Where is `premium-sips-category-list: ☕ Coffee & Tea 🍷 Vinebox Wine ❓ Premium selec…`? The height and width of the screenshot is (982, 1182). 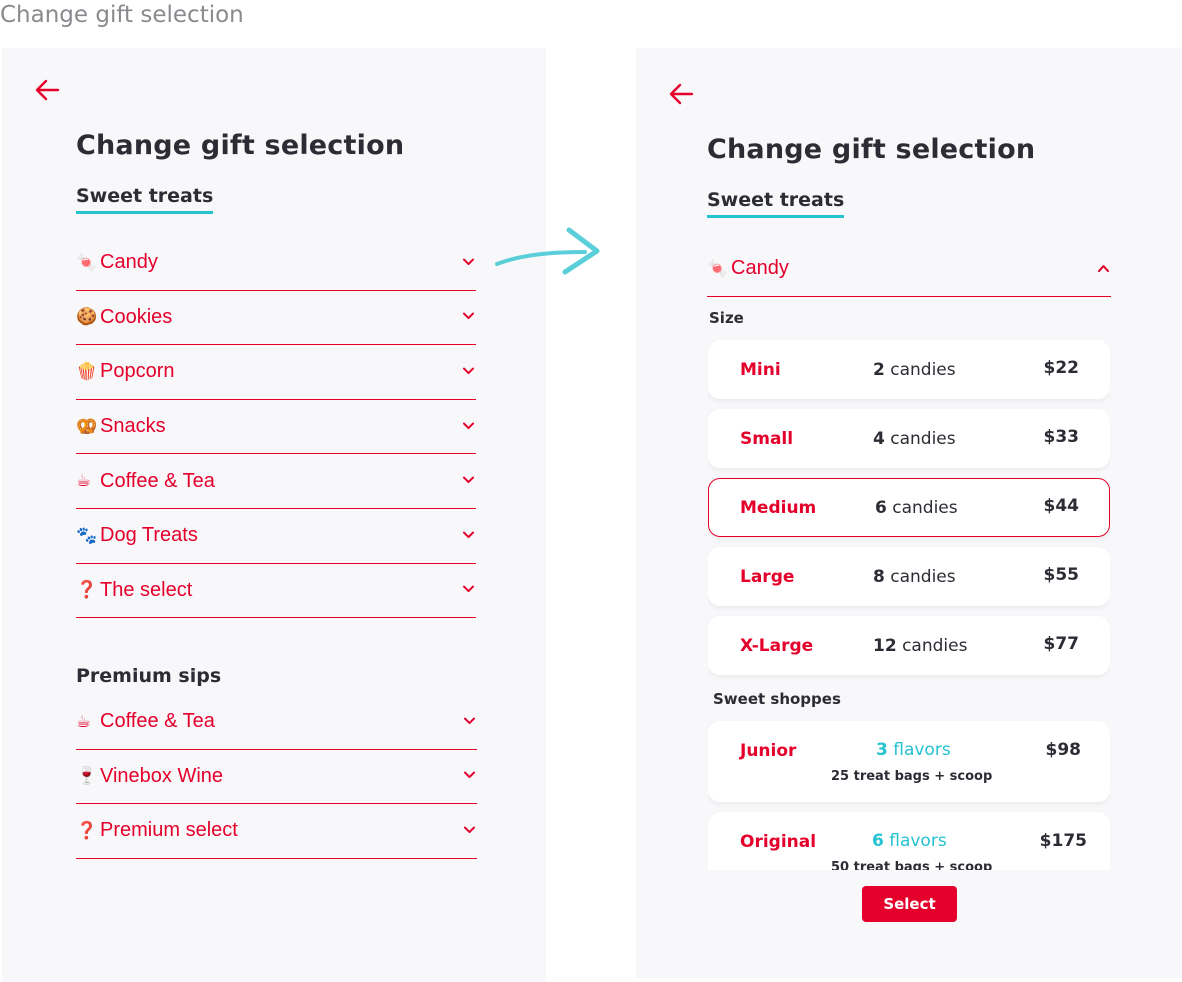 premium-sips-category-list: ☕ Coffee & Tea 🍷 Vinebox Wine ❓ Premium selec… is located at coordinates (276, 777).